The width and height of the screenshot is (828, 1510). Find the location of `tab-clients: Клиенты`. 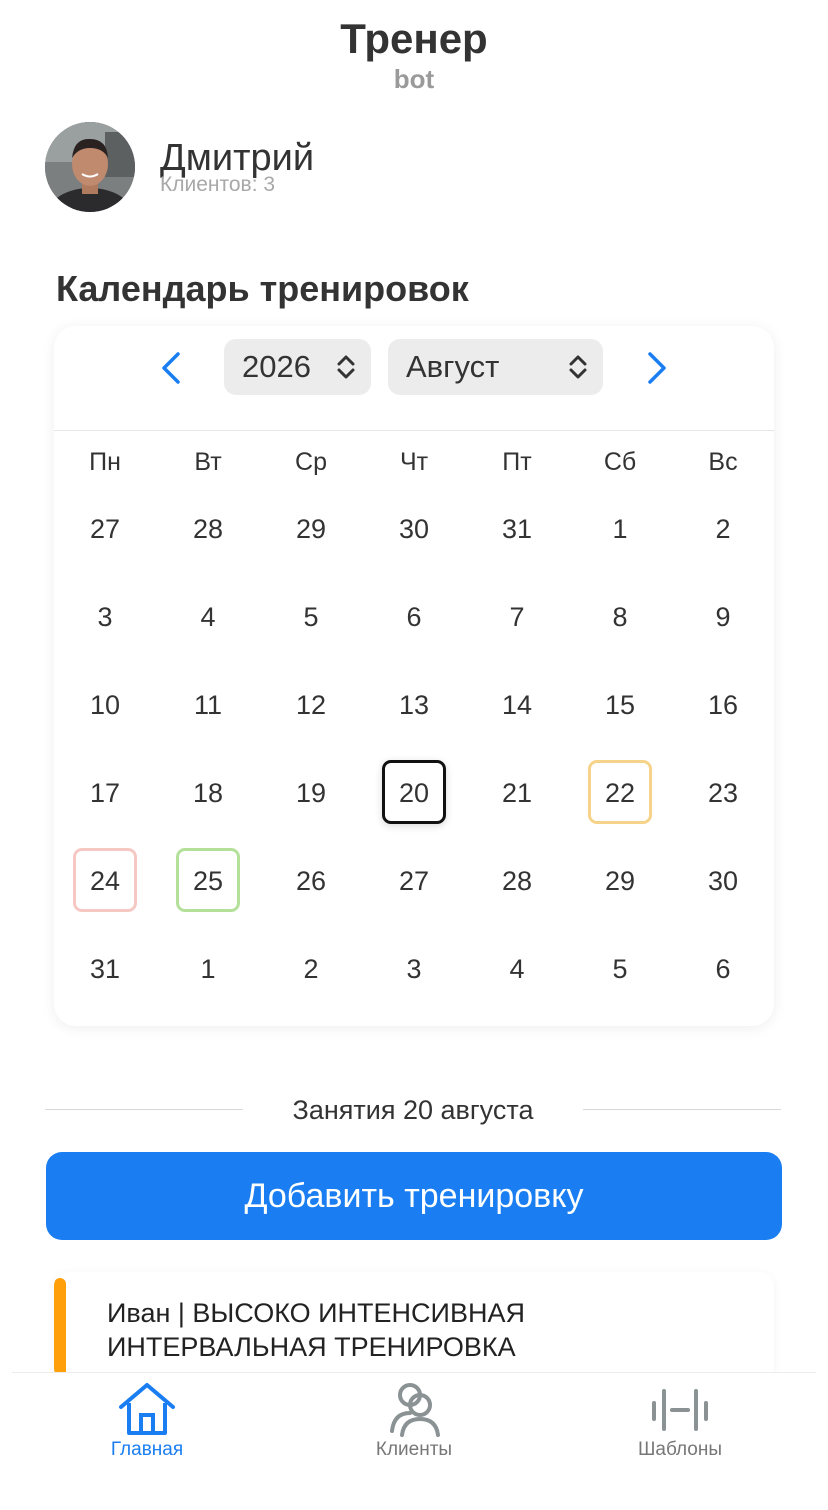

tab-clients: Клиенты is located at coordinates (414, 1421).